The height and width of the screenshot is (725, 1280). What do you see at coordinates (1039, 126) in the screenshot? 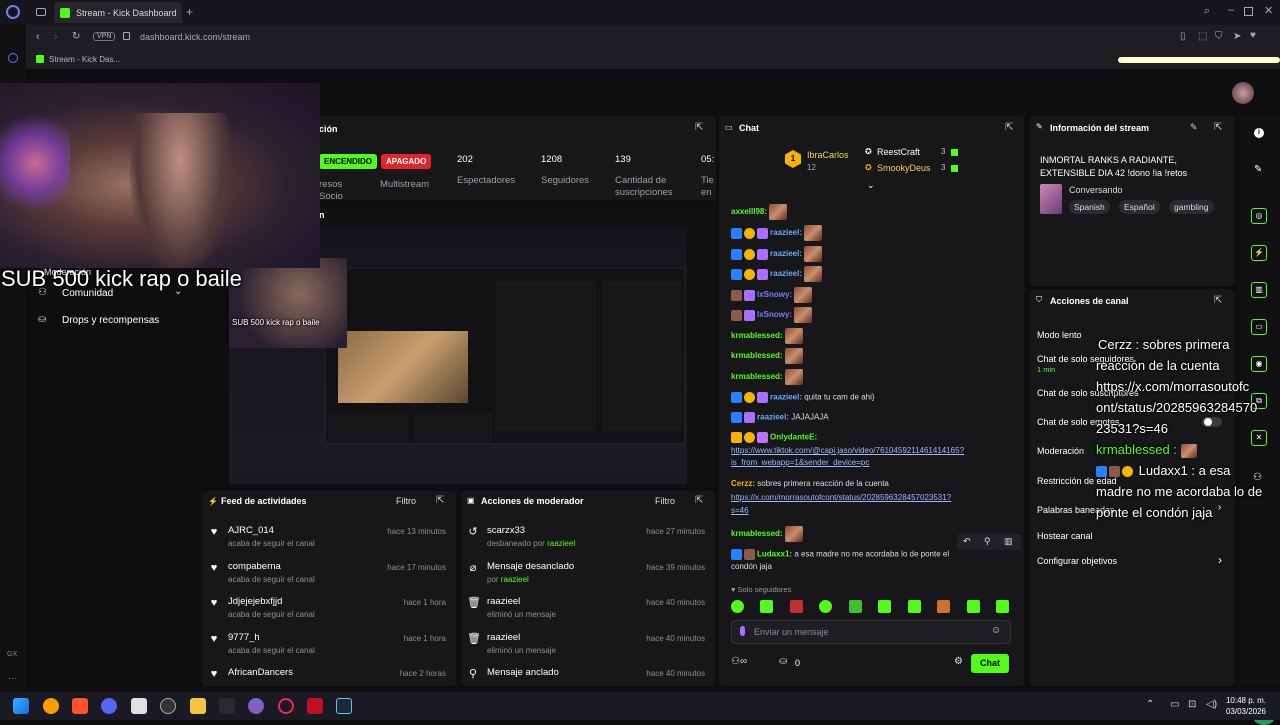
I see `wrench-icon: ✎` at bounding box center [1039, 126].